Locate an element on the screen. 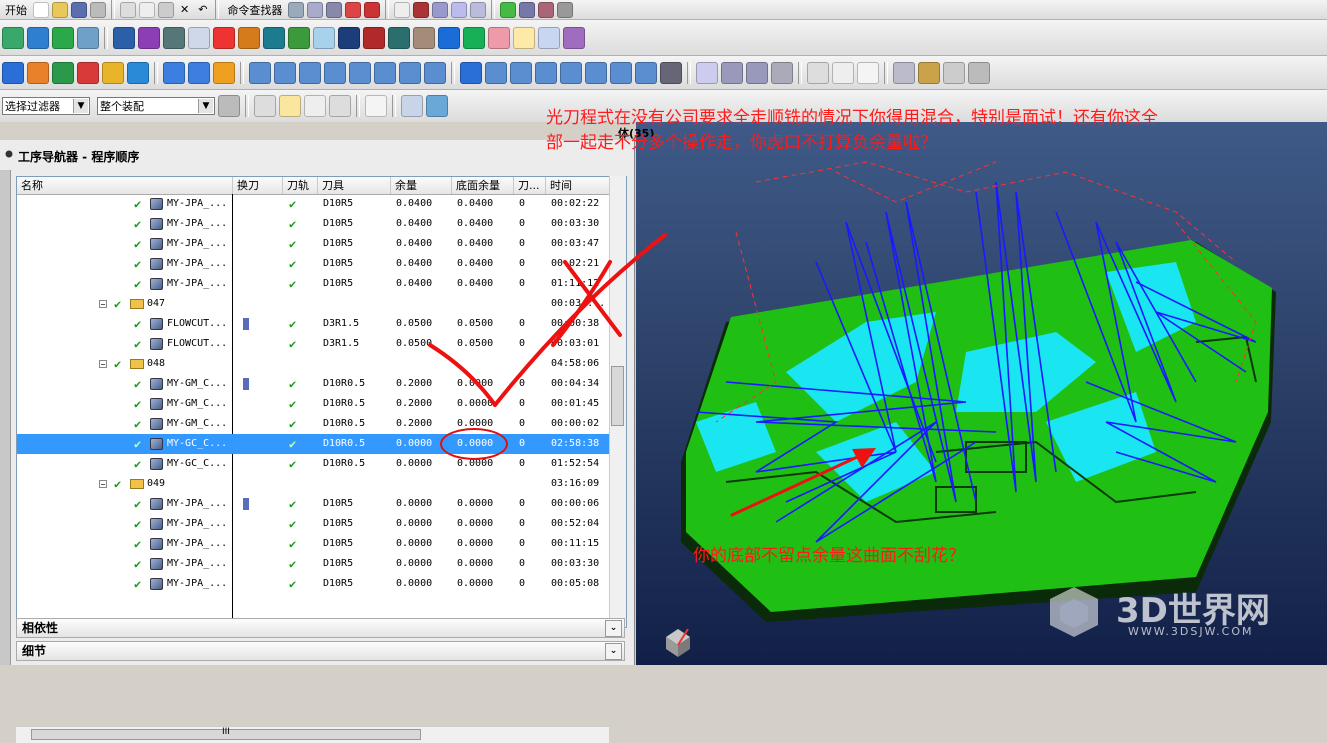 The width and height of the screenshot is (1327, 743). arrow-line is located at coordinates (800, 483).